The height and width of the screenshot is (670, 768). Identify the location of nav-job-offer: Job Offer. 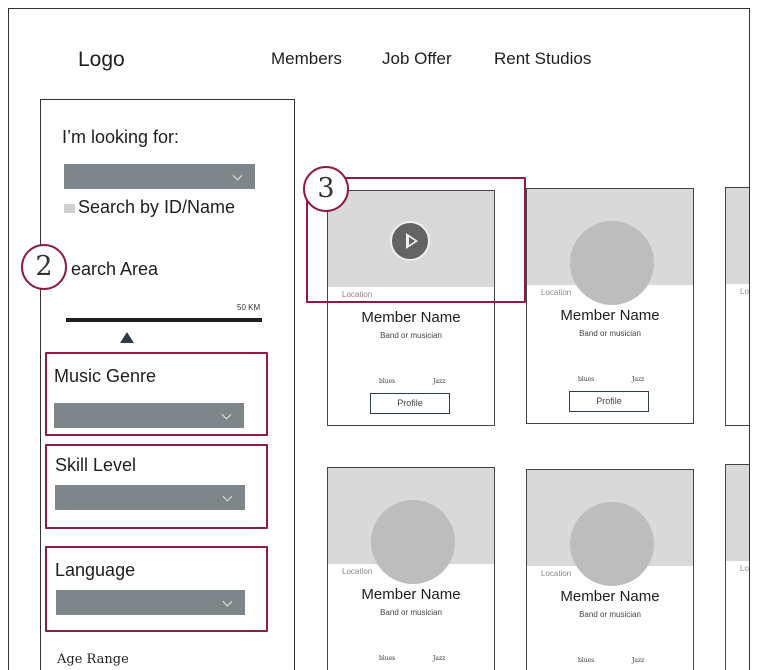
(417, 59).